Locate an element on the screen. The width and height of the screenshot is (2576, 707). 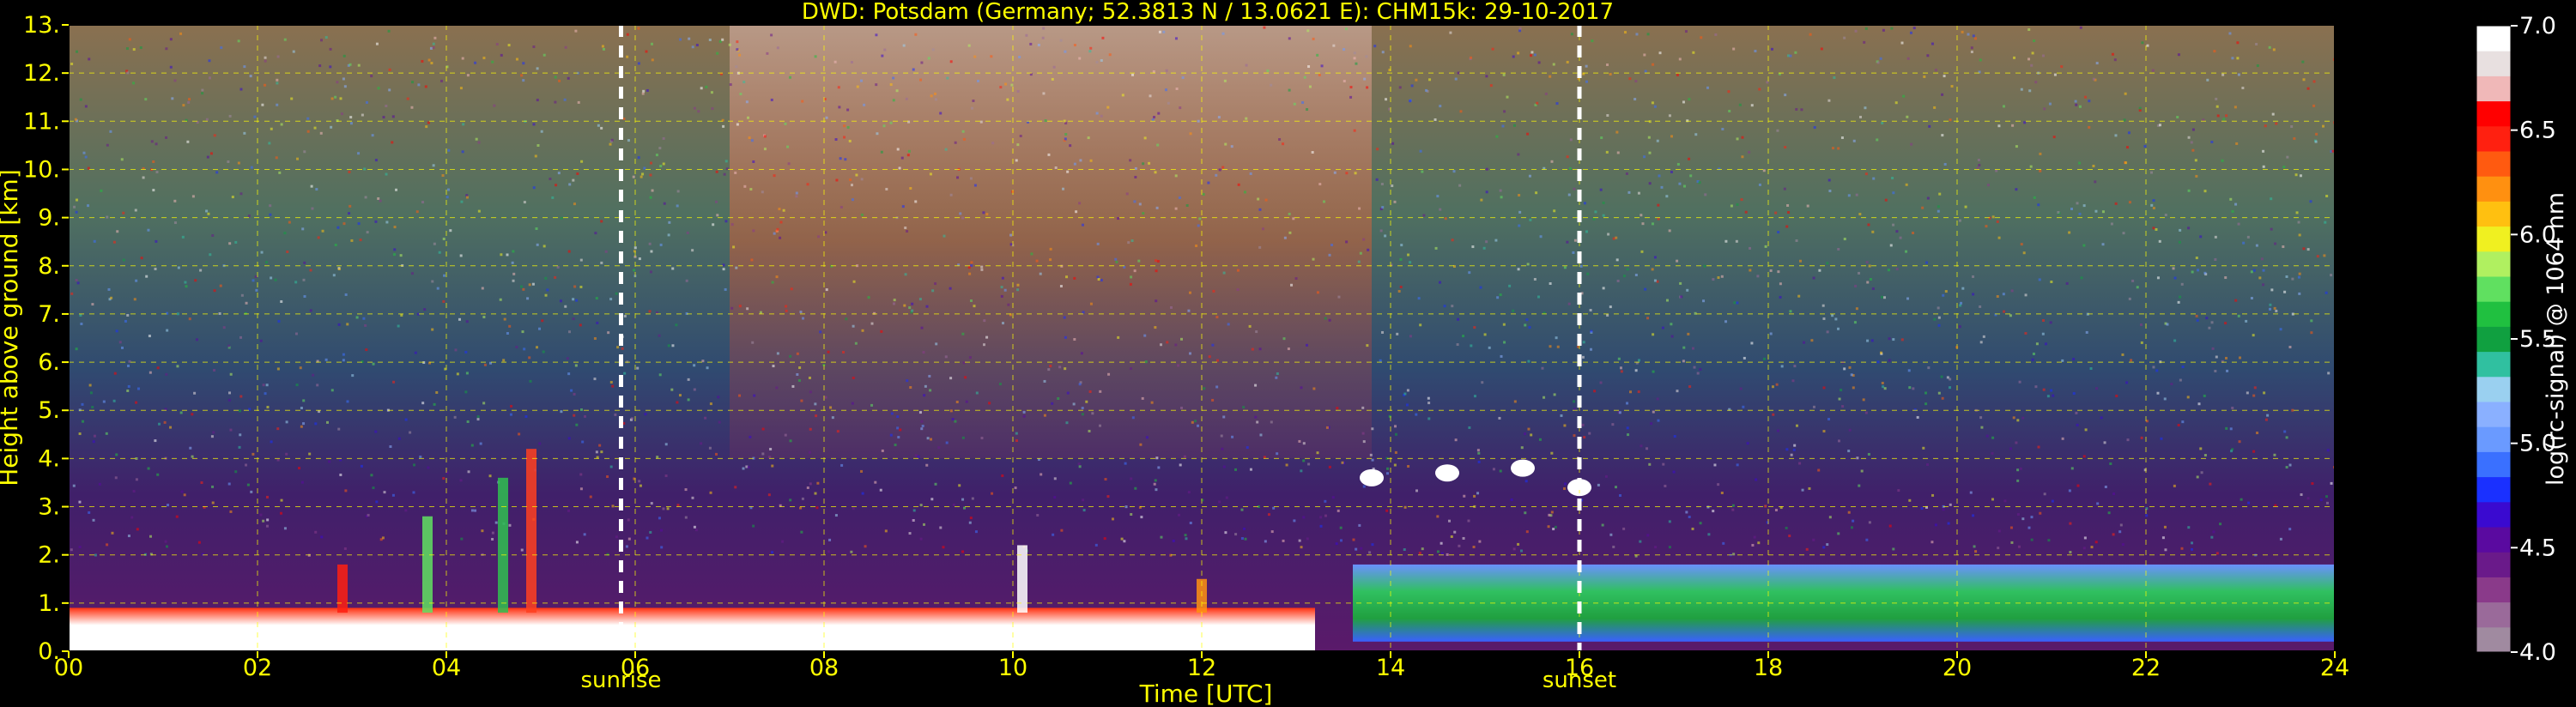
x-tick-label: 10 is located at coordinates (1012, 668).